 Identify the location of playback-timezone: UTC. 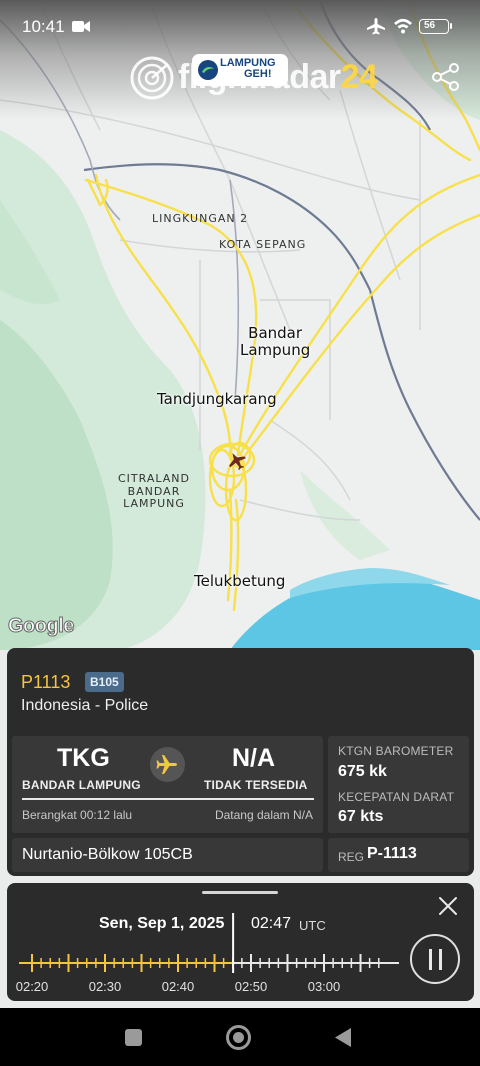
(312, 925).